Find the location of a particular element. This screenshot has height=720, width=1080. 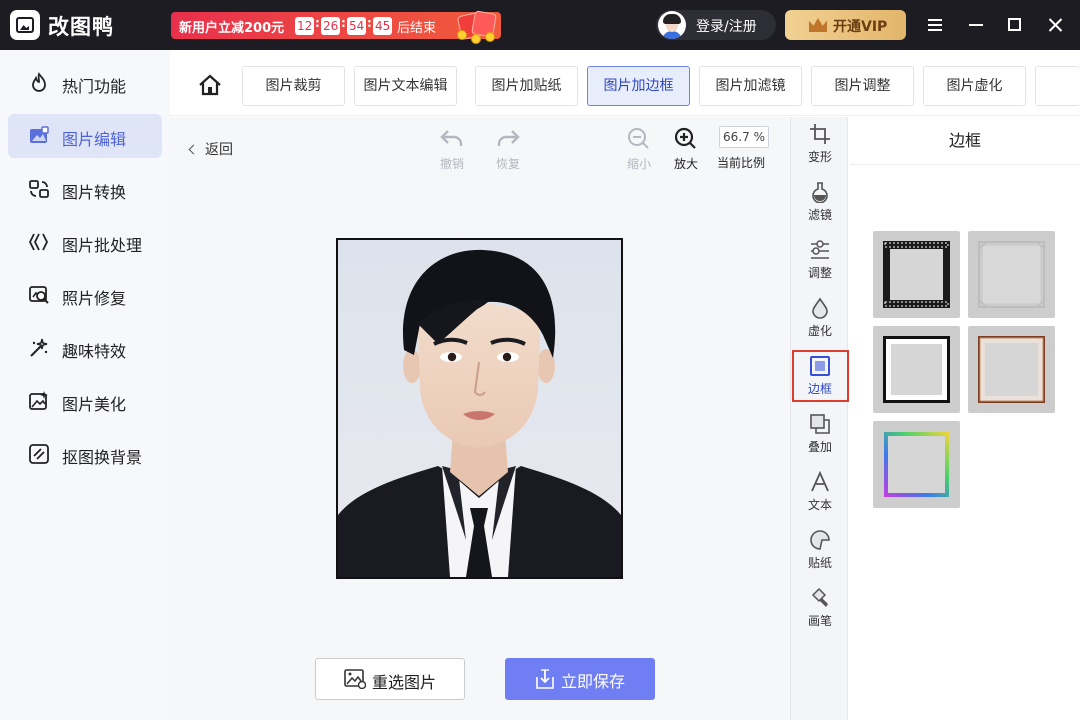

sidebar-item-repair: 照片修复 is located at coordinates (85, 295).